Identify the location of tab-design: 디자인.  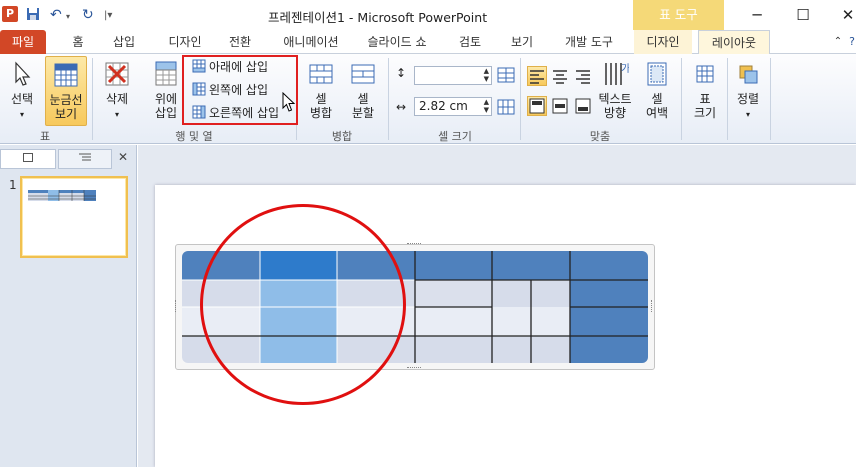
(185, 42).